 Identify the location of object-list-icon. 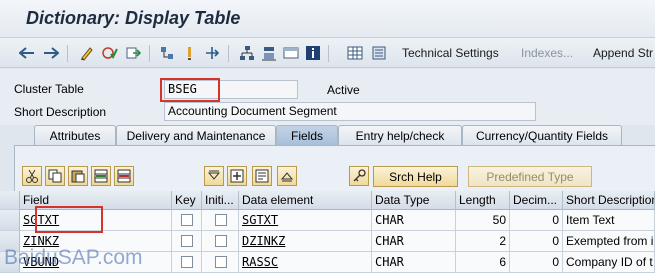
(189, 53).